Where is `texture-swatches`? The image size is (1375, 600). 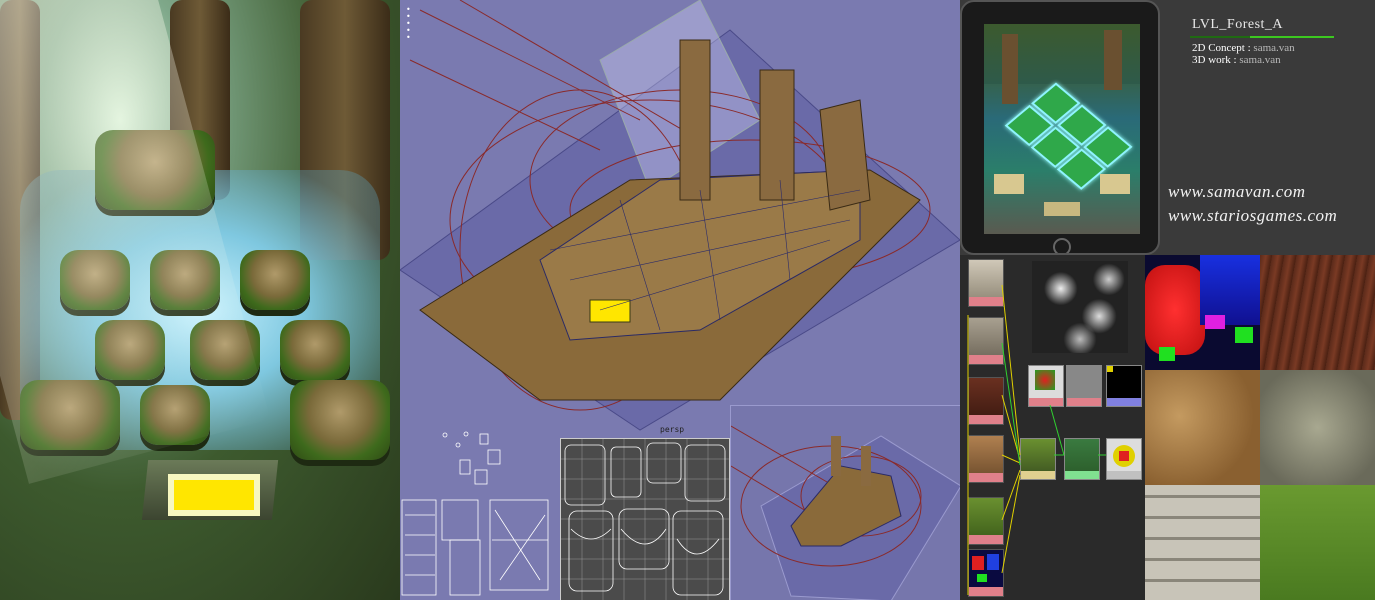
texture-swatches is located at coordinates (1260, 427).